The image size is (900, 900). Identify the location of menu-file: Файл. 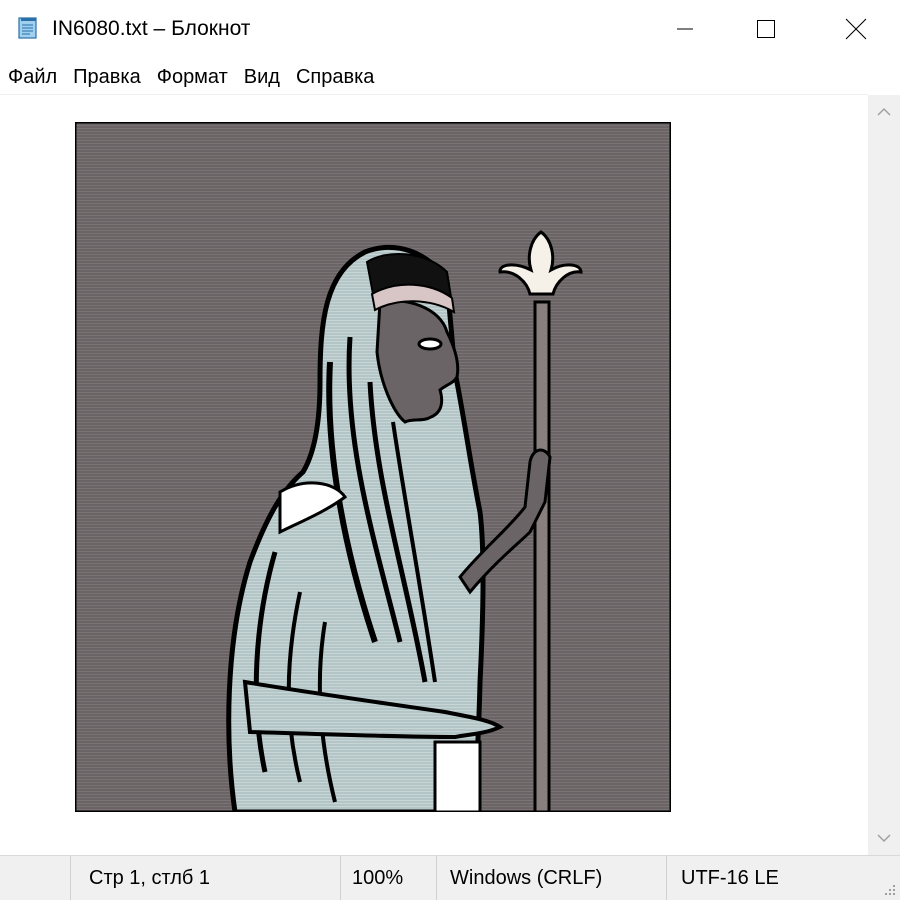
(32, 77).